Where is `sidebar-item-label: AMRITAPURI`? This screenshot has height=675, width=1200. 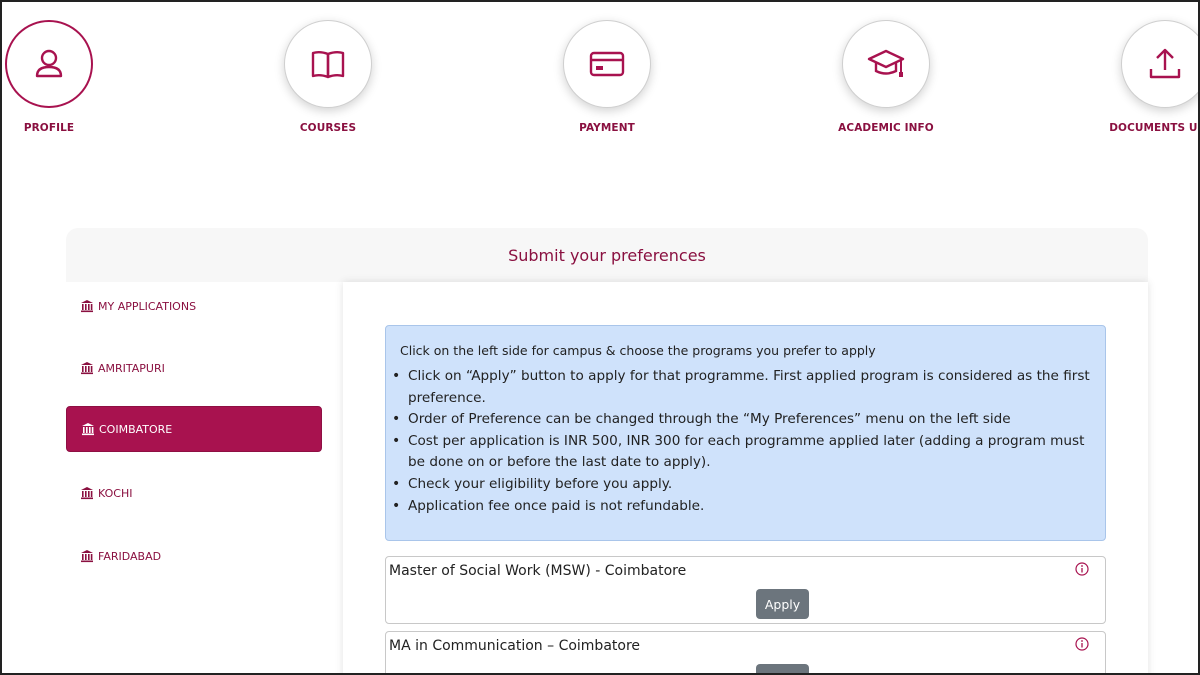
sidebar-item-label: AMRITAPURI is located at coordinates (131, 368).